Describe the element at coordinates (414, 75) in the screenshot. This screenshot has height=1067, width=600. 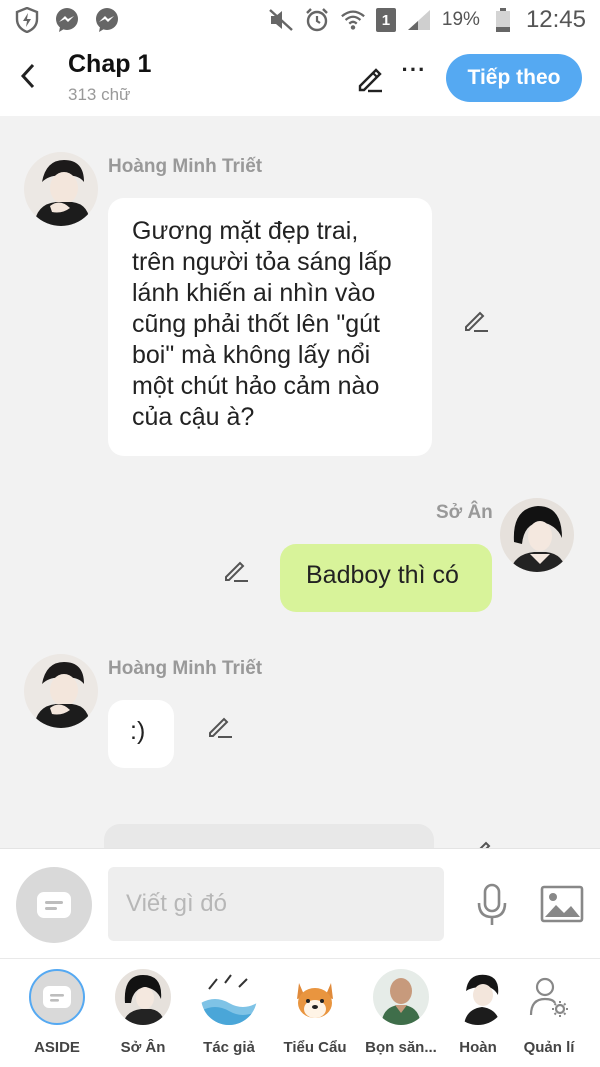
I see `more-options-button: ···` at that location.